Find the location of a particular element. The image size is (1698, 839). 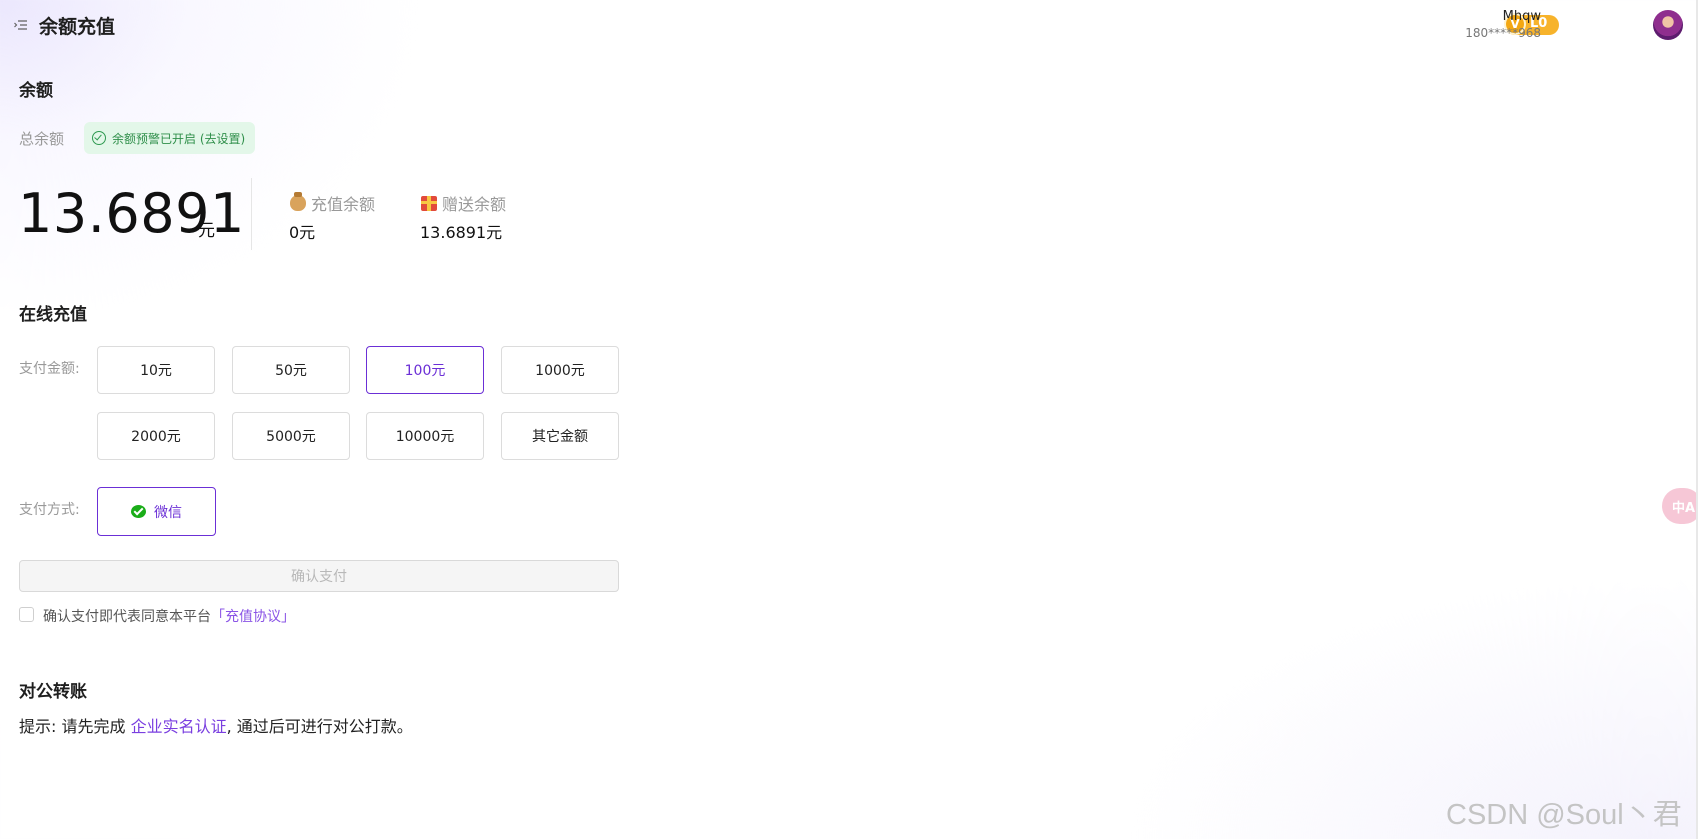

amount-option-10: 10元 is located at coordinates (156, 370).